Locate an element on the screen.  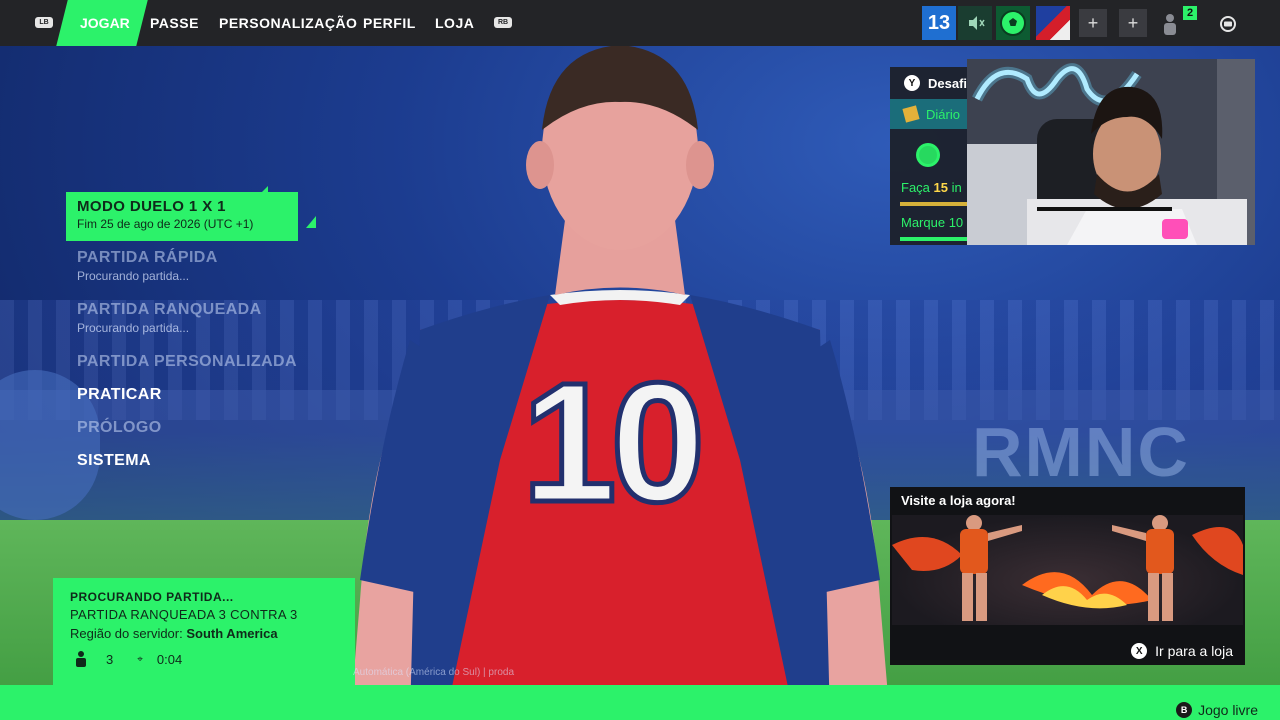
challenge-task-2: Marque 10 is located at coordinates (932, 222).